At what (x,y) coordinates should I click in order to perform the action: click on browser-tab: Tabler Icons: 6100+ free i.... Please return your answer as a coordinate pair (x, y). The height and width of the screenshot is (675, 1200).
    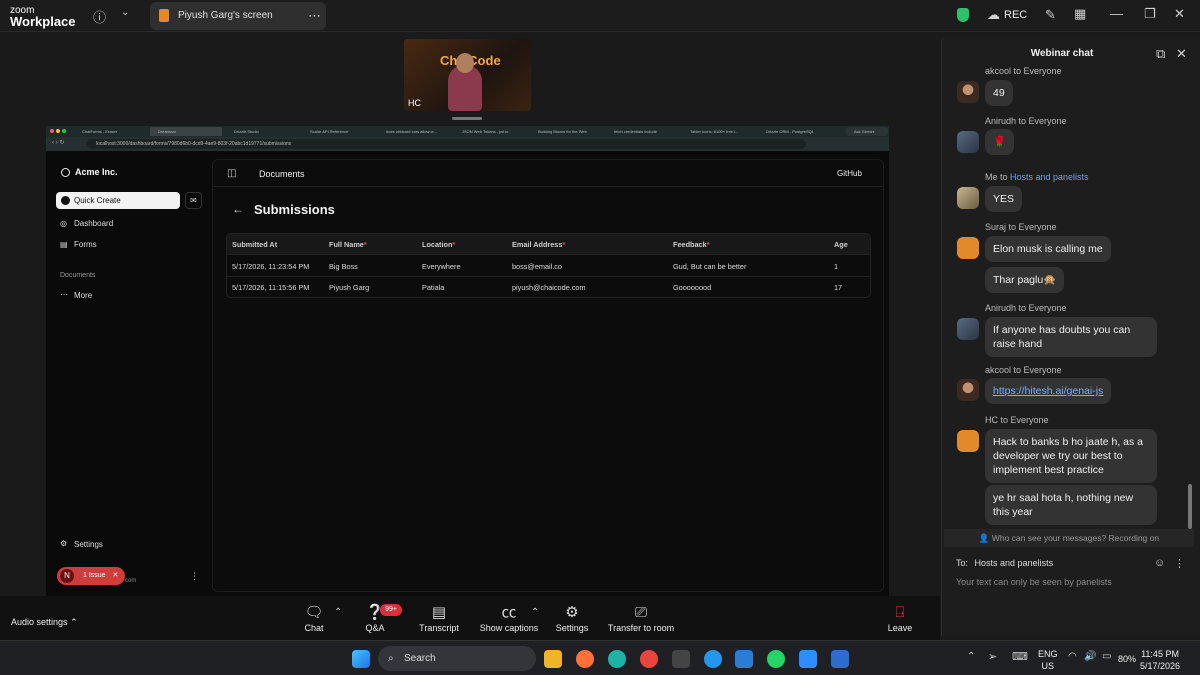
    Looking at the image, I should click on (718, 131).